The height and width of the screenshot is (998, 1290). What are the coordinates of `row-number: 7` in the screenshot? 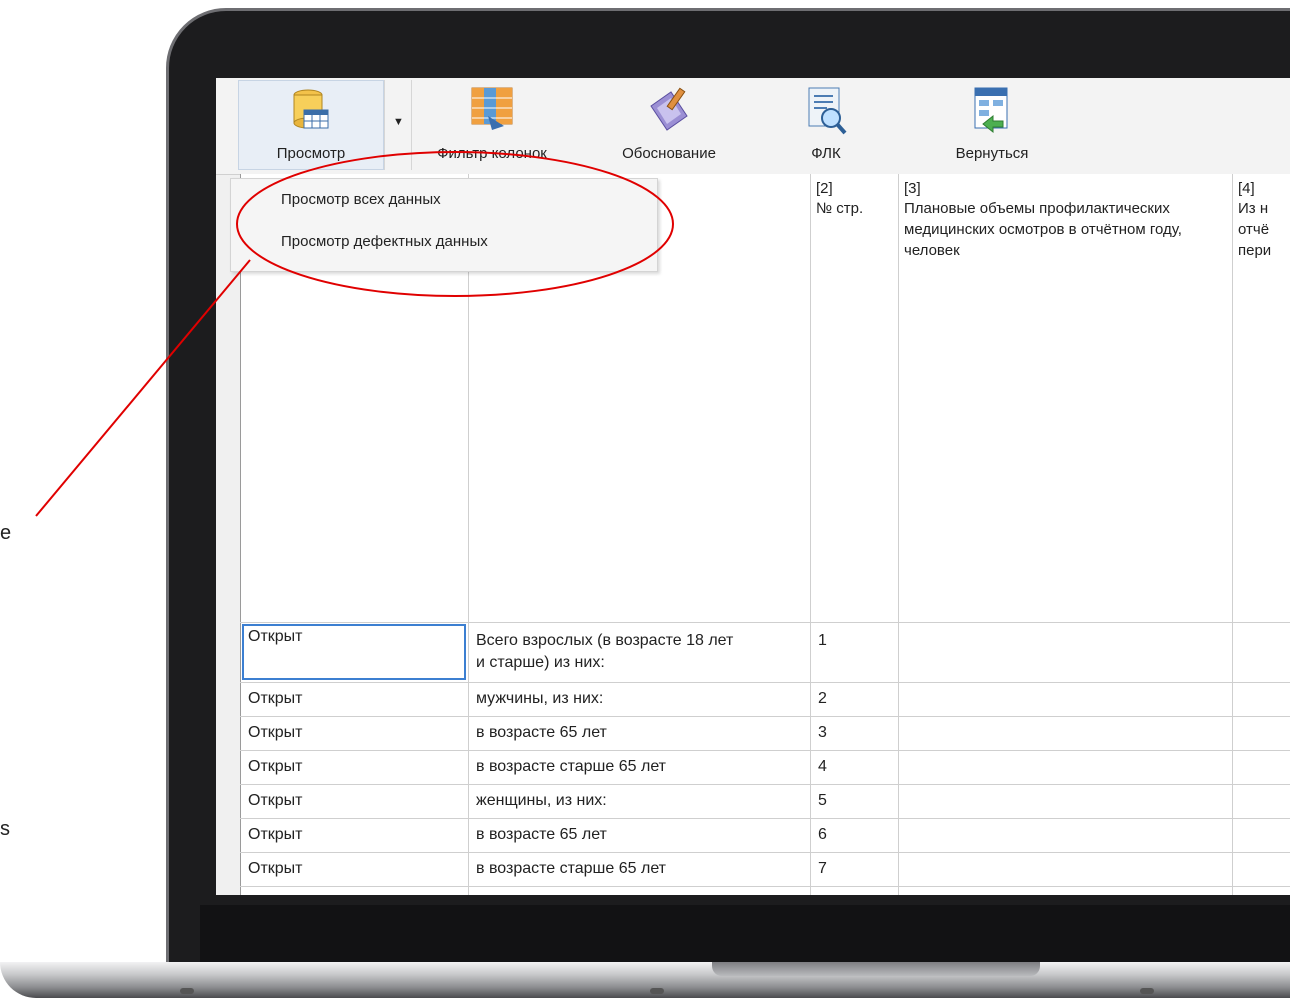 It's located at (822, 869).